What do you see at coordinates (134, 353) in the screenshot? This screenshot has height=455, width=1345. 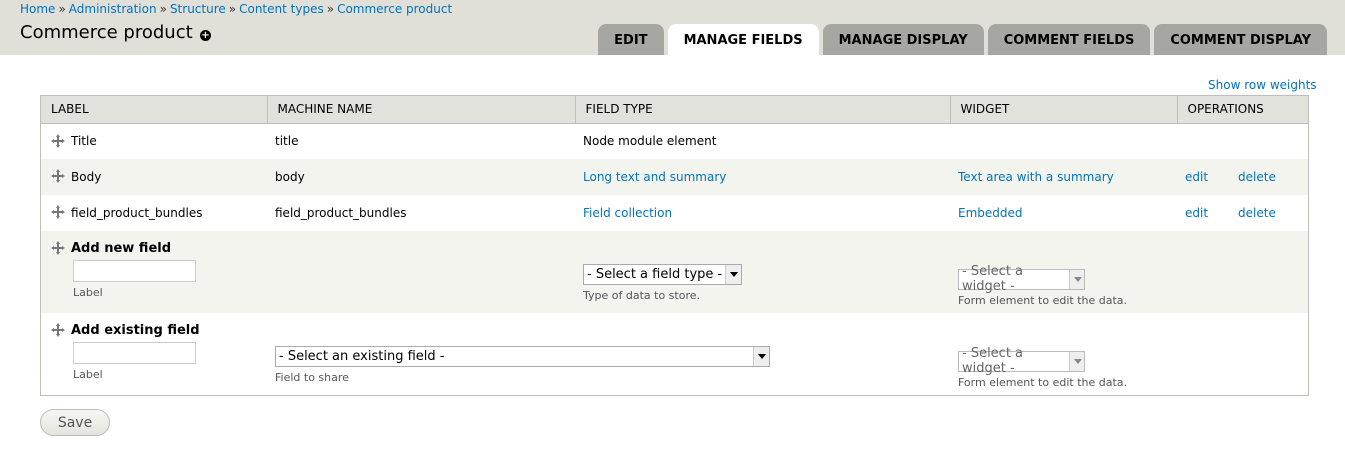 I see `existing-field-label-input` at bounding box center [134, 353].